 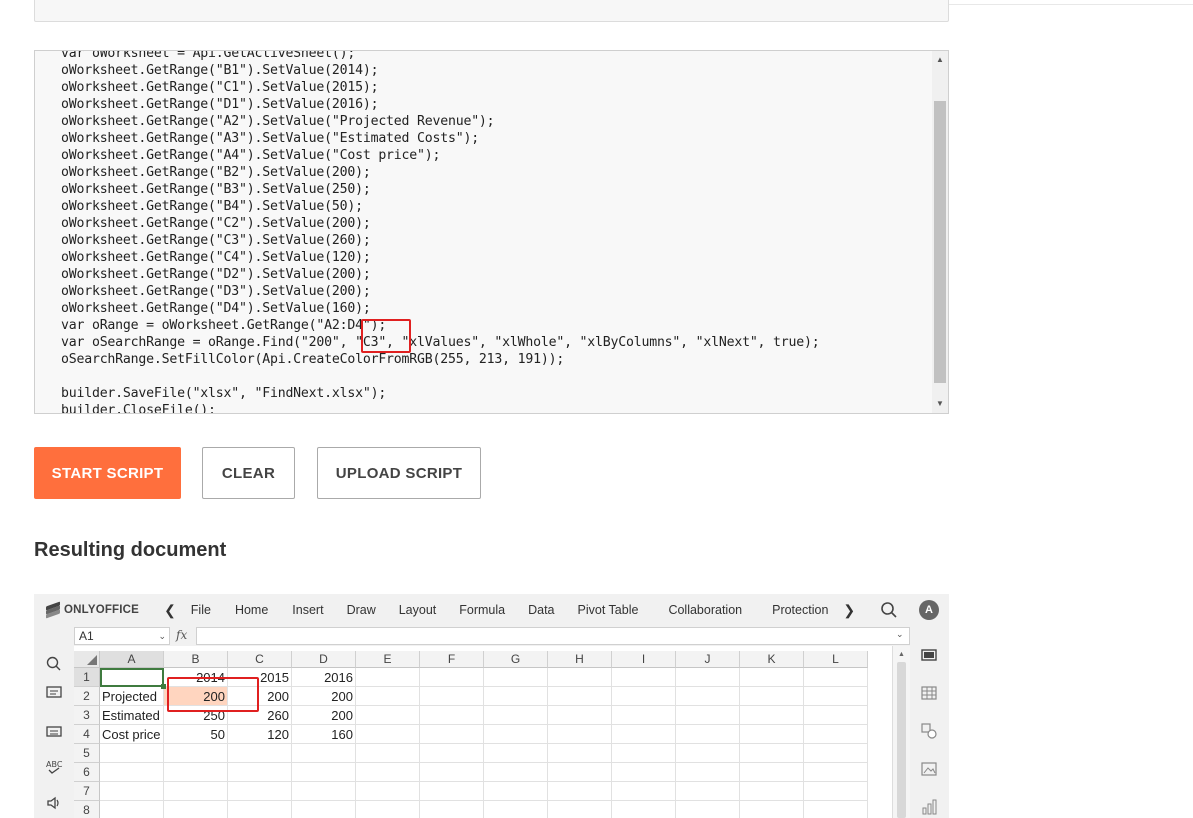 What do you see at coordinates (324, 677) in the screenshot?
I see `cell-d1: 2016` at bounding box center [324, 677].